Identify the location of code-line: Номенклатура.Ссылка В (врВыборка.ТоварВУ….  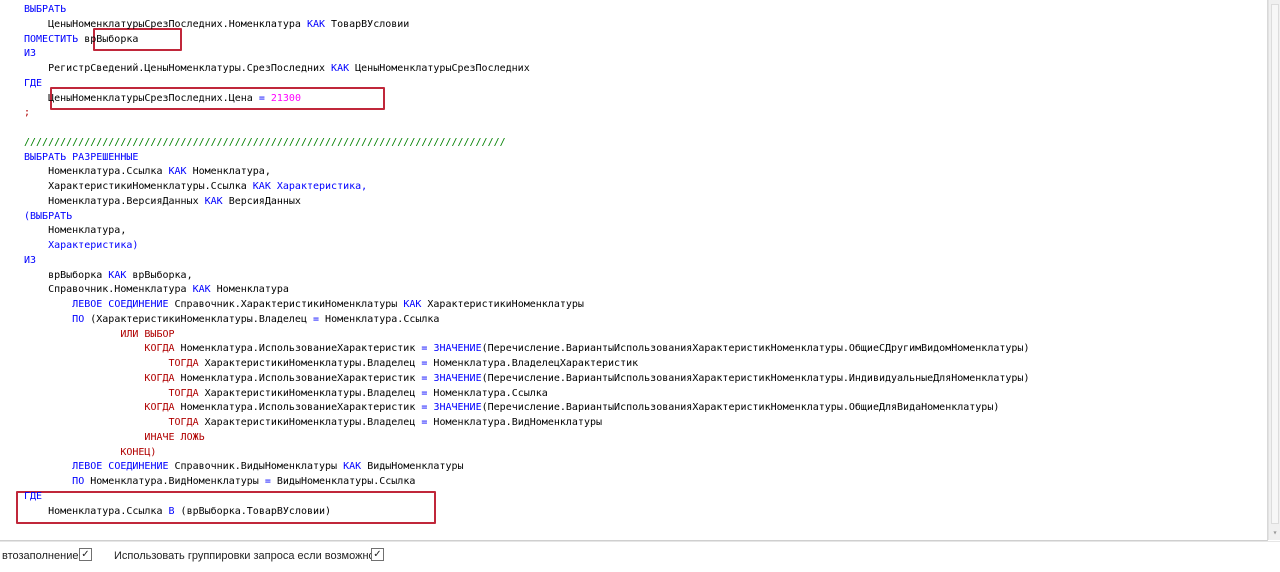
(177, 511).